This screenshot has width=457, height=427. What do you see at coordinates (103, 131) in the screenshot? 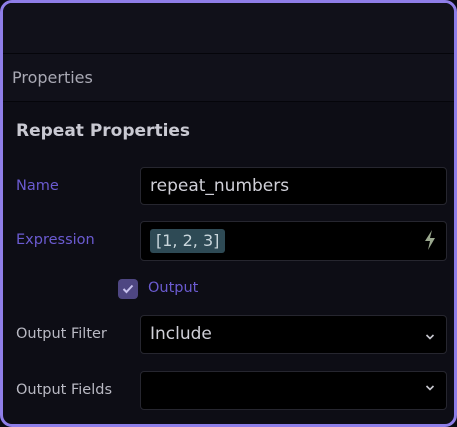
I see `section-title: Repeat Properties` at bounding box center [103, 131].